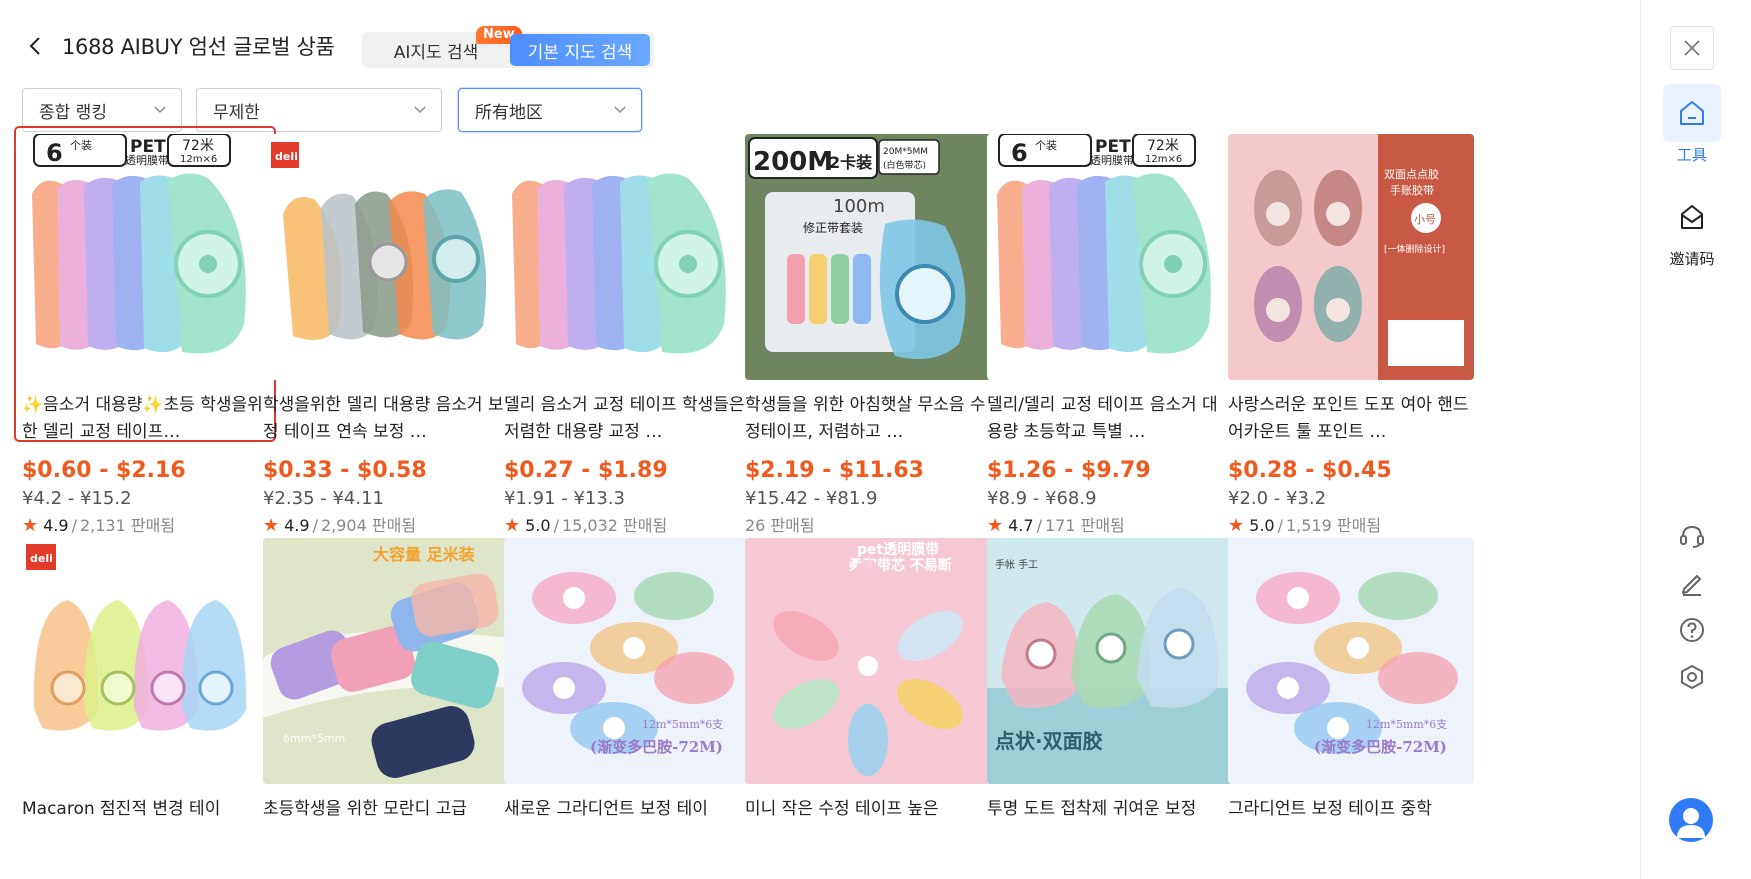  I want to click on product-title: 미니 작은 수정 테이프 높은, so click(868, 823).